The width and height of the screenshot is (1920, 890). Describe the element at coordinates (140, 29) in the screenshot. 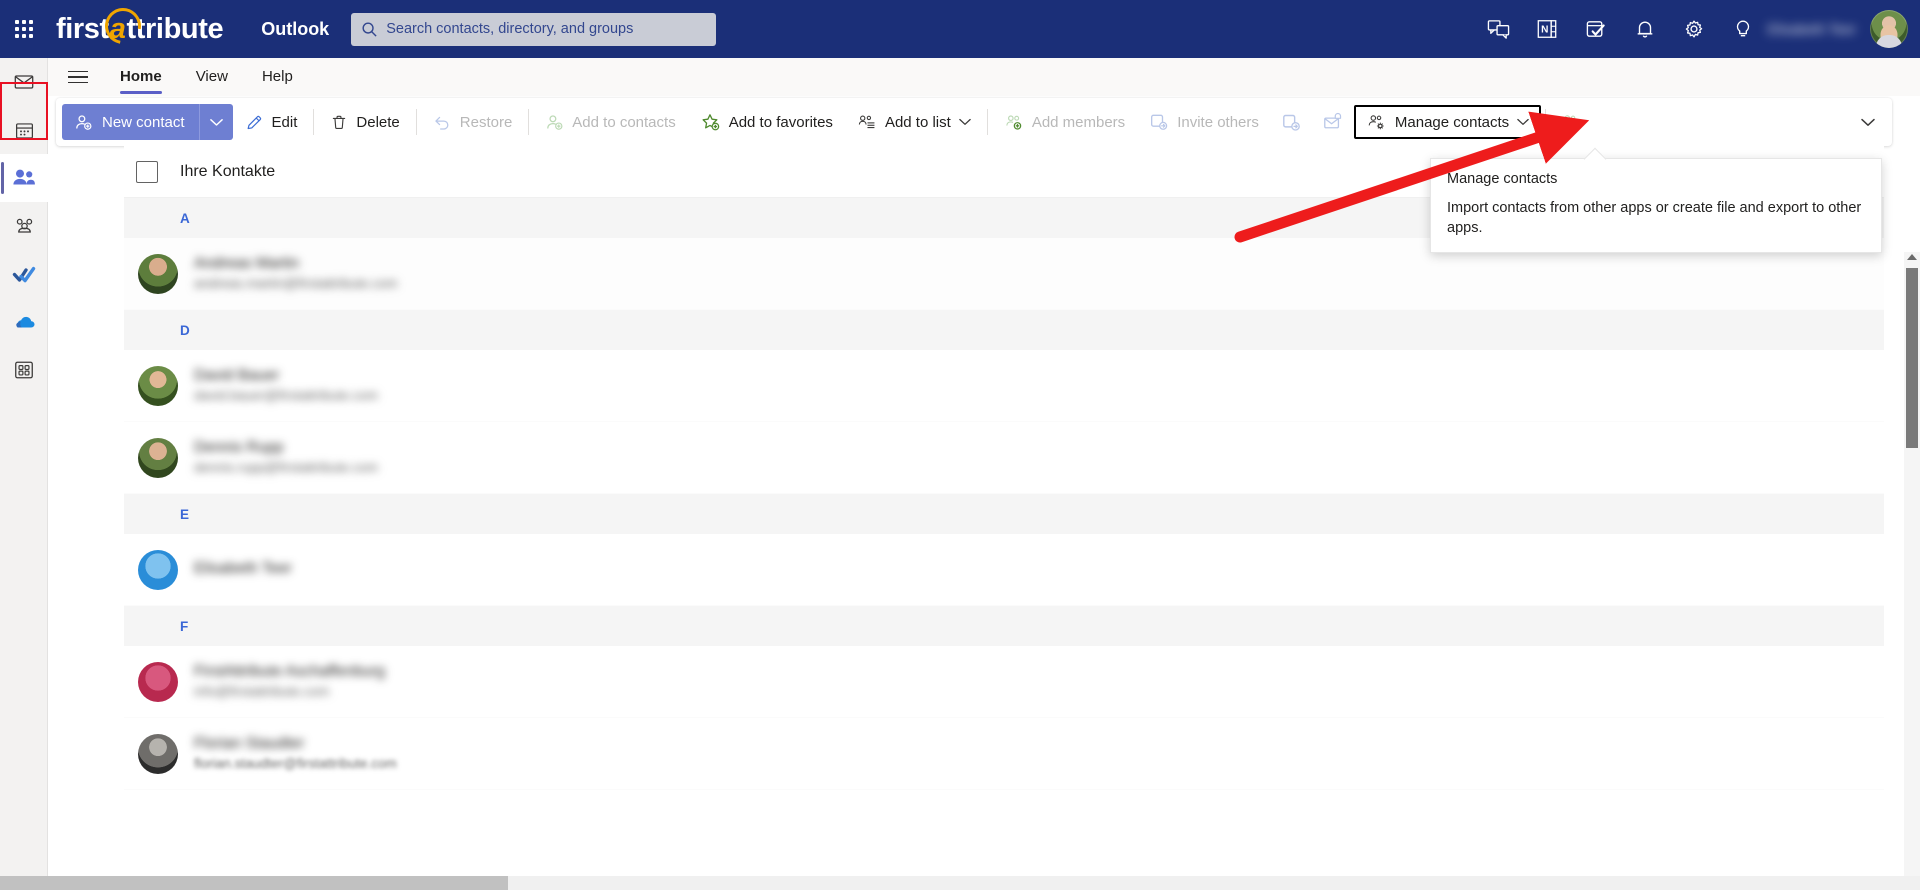

I see `brand-logo: first a ttribute` at that location.